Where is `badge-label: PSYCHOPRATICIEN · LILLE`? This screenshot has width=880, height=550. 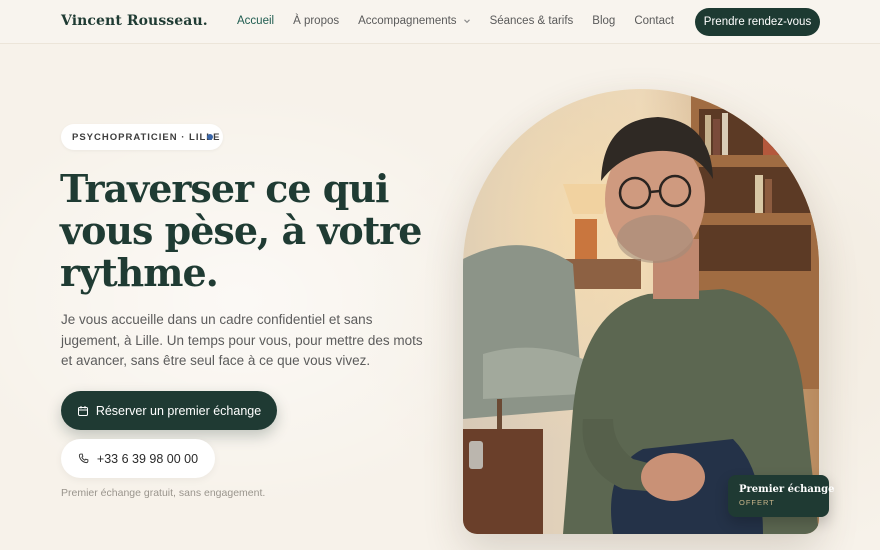 badge-label: PSYCHOPRATICIEN · LILLE is located at coordinates (146, 137).